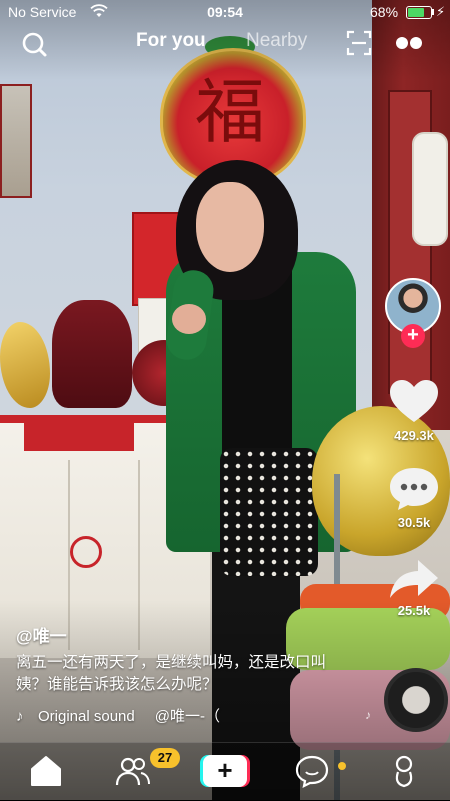  I want to click on music-disc-icon, so click(416, 700).